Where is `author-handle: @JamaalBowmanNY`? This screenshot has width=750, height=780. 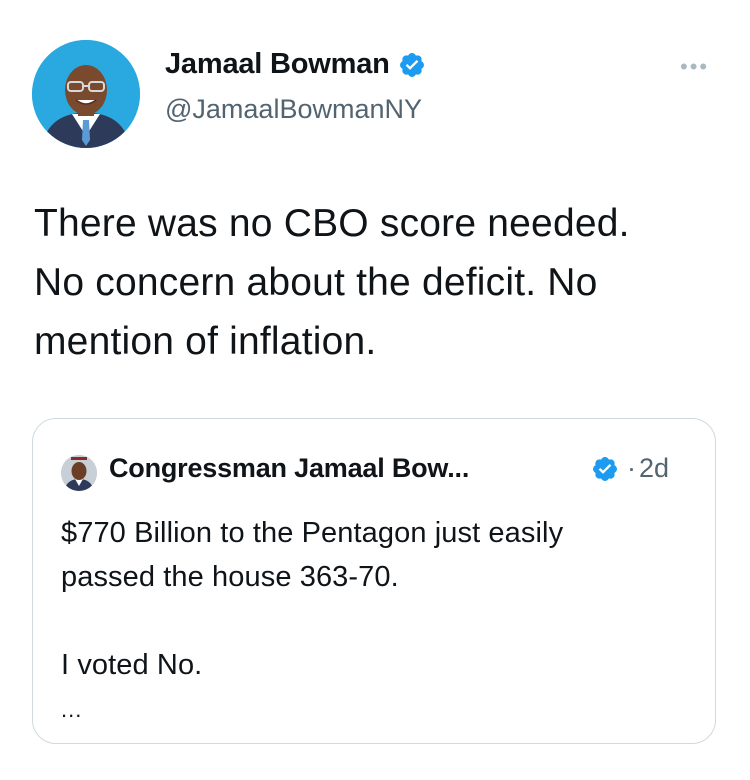
author-handle: @JamaalBowmanNY is located at coordinates (293, 109).